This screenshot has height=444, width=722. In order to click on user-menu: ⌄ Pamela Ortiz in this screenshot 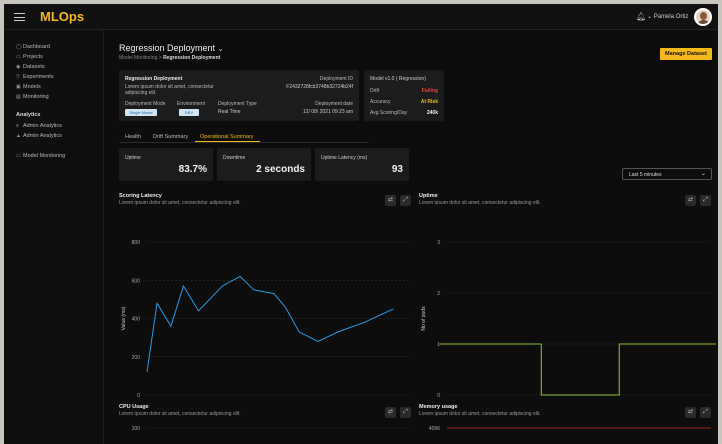, I will do `click(667, 16)`.